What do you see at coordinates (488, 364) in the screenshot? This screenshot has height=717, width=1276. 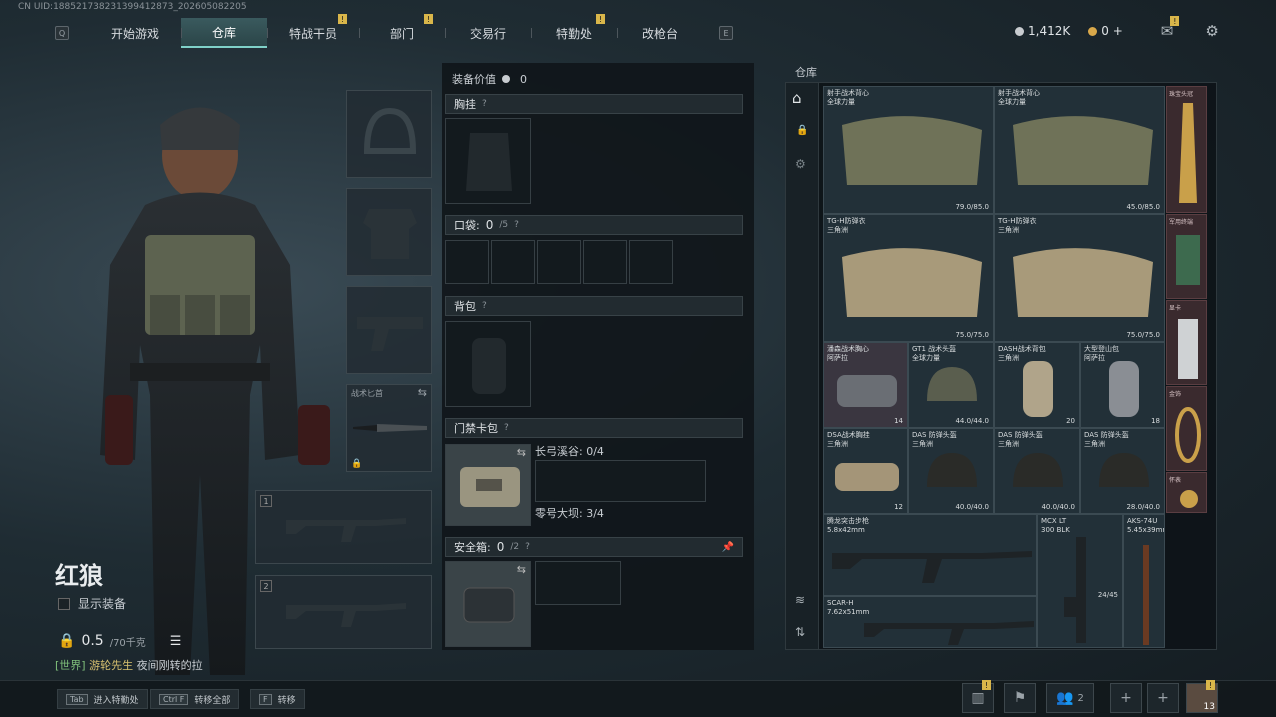 I see `backpack-slot` at bounding box center [488, 364].